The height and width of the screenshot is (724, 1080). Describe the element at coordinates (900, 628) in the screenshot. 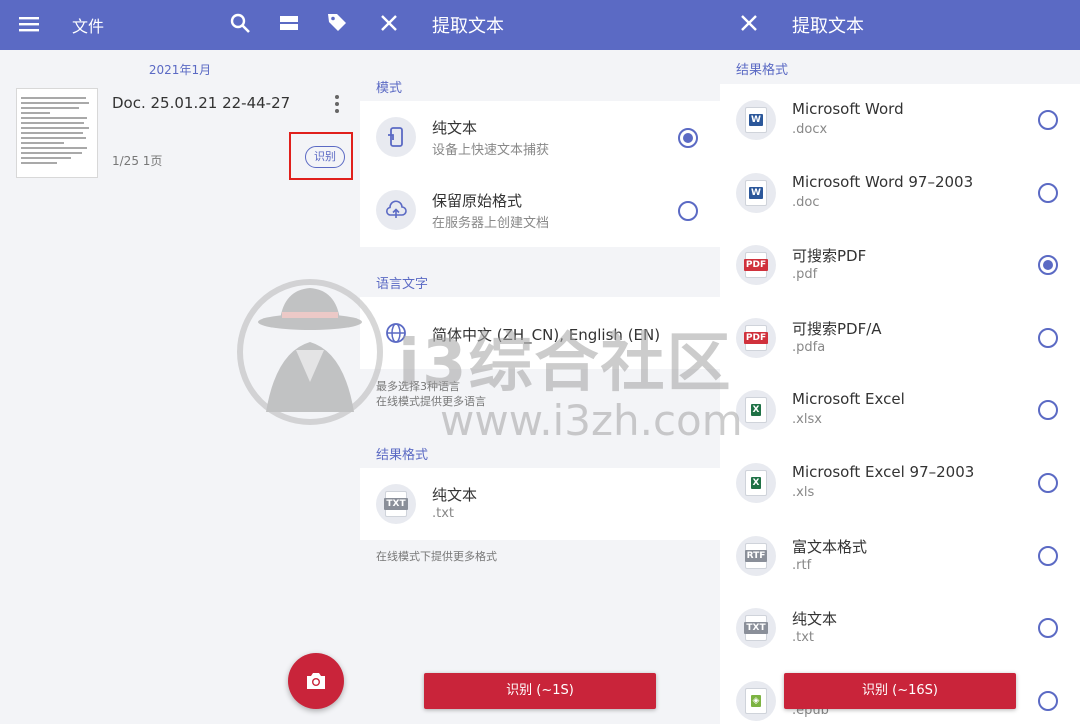

I see `format-option: TXT 纯文本 .txt` at that location.